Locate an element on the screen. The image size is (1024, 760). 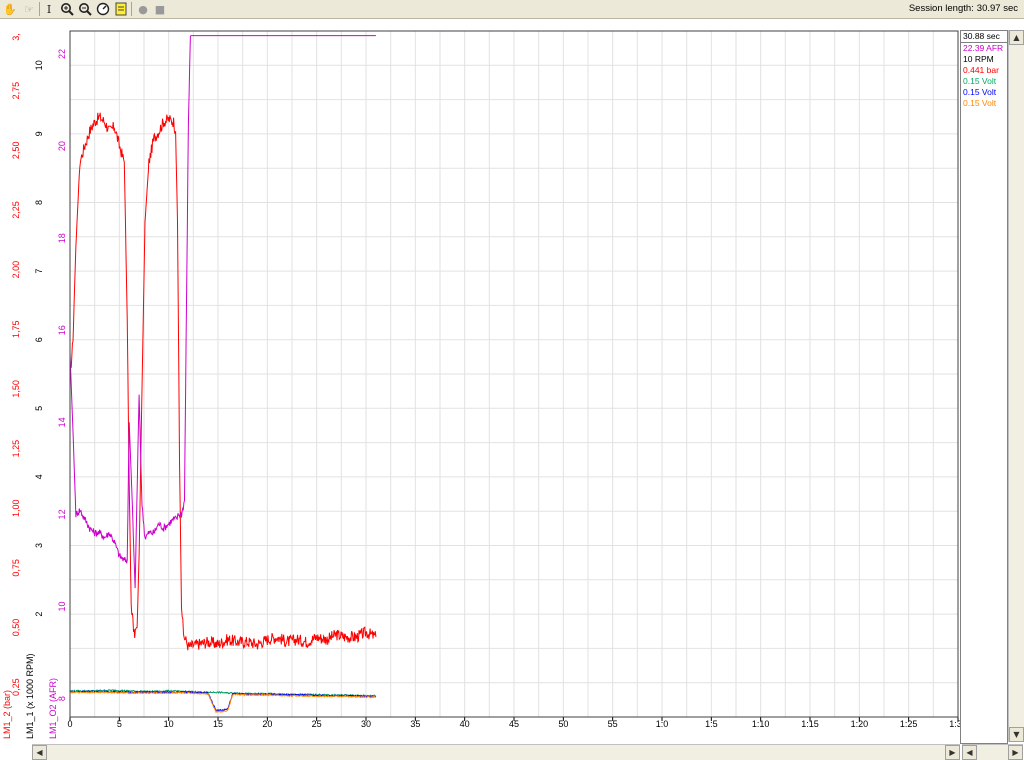
x-tick-label: 50 is located at coordinates (563, 724).